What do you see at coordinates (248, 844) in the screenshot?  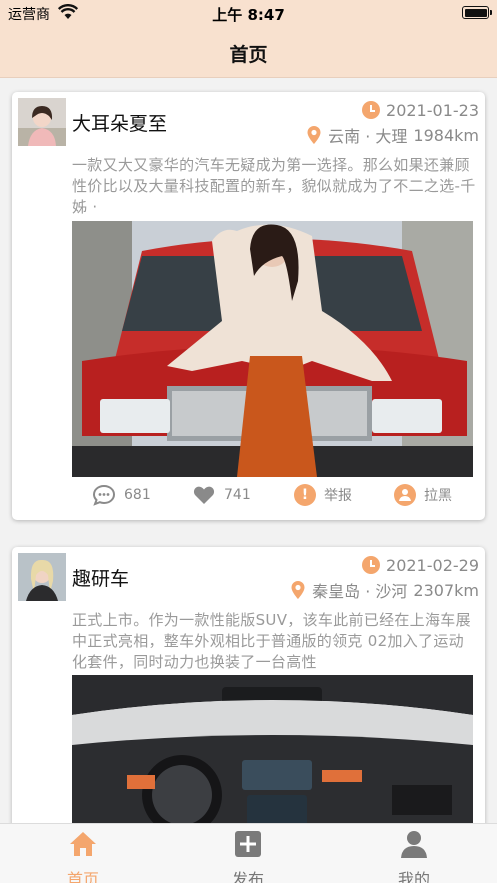 I see `add-icon` at bounding box center [248, 844].